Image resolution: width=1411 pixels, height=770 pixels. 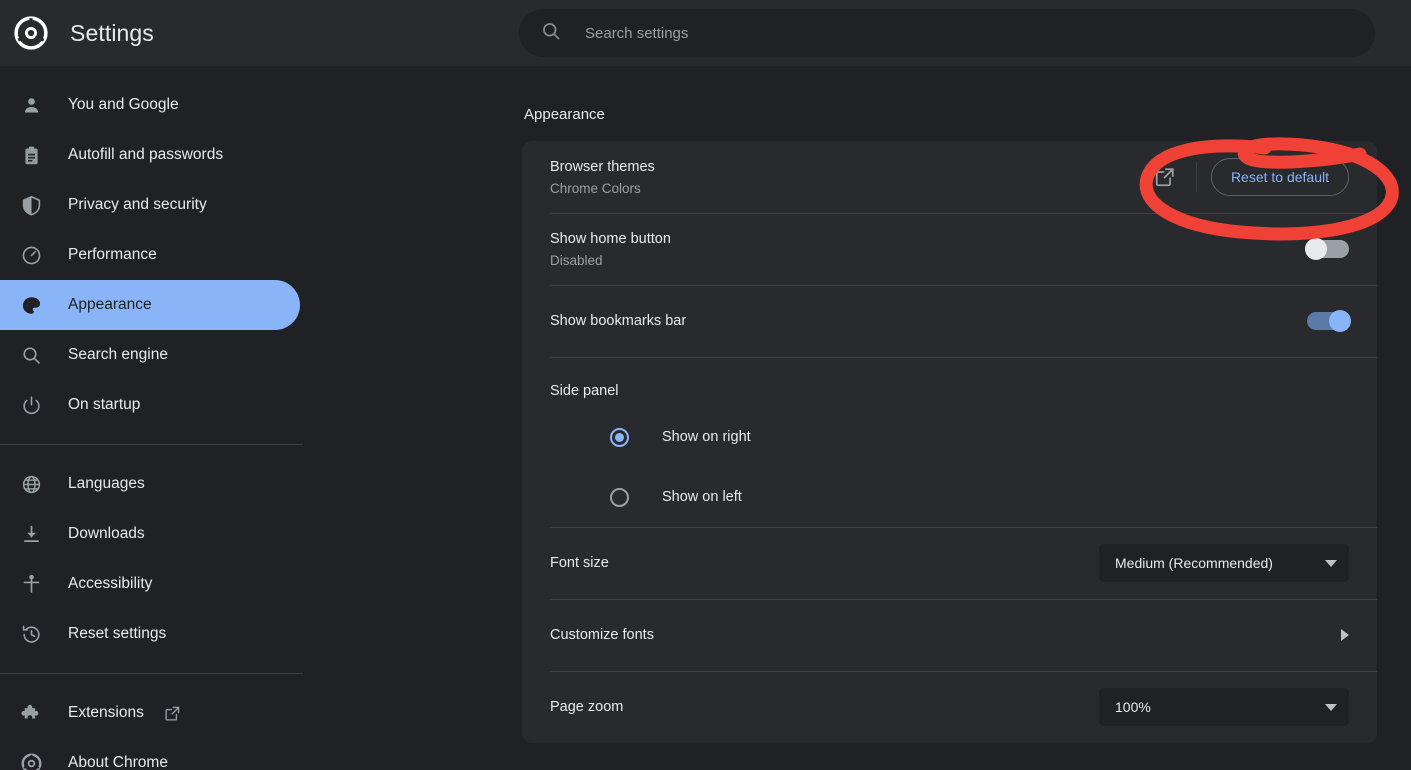 I want to click on sidebar-item-label: You and Google, so click(x=123, y=104).